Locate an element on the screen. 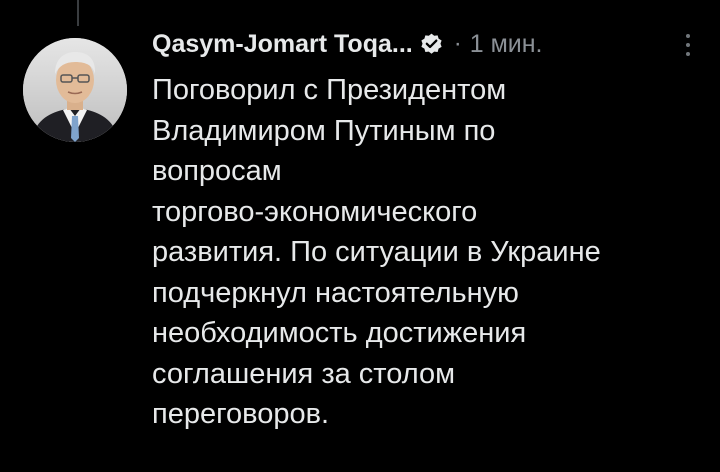 This screenshot has height=472, width=720. tweet-text-line: вопросам is located at coordinates (217, 171).